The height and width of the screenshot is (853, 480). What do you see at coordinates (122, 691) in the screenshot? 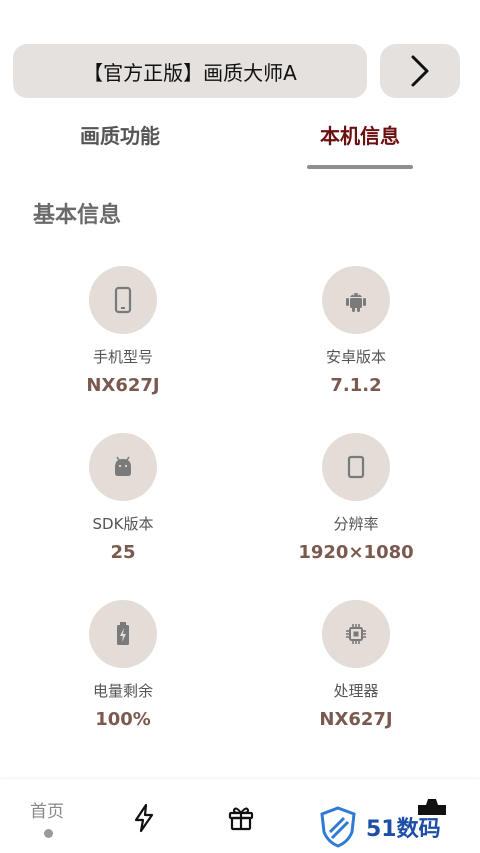
I see `info-label: 电量剩余` at bounding box center [122, 691].